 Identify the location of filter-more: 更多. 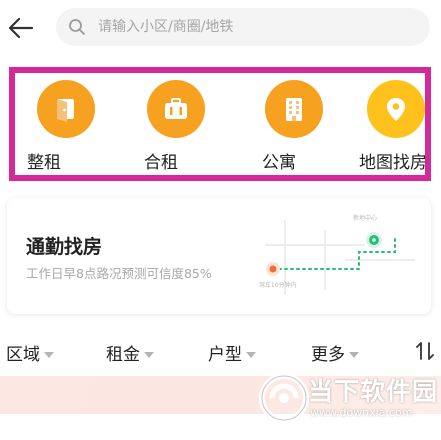
(335, 352).